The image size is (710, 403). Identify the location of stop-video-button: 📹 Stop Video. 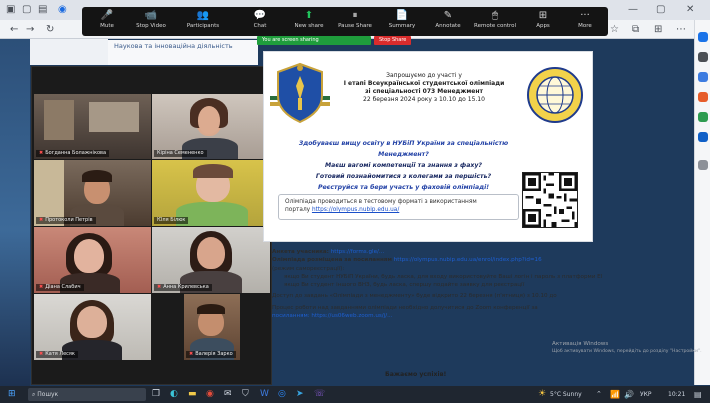
(151, 21).